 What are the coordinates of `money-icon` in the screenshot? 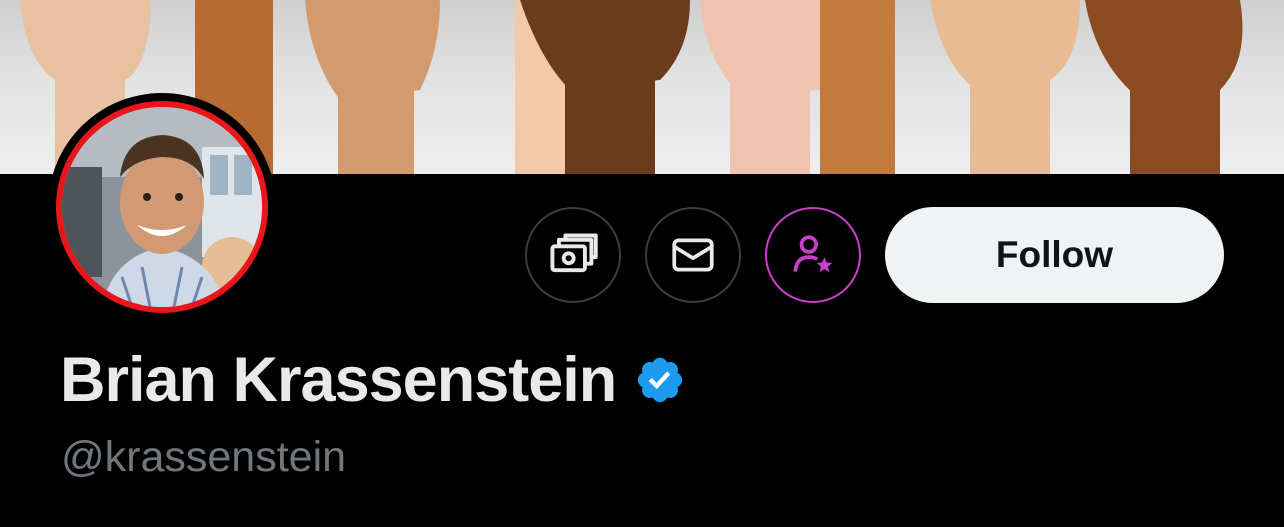 It's located at (574, 253).